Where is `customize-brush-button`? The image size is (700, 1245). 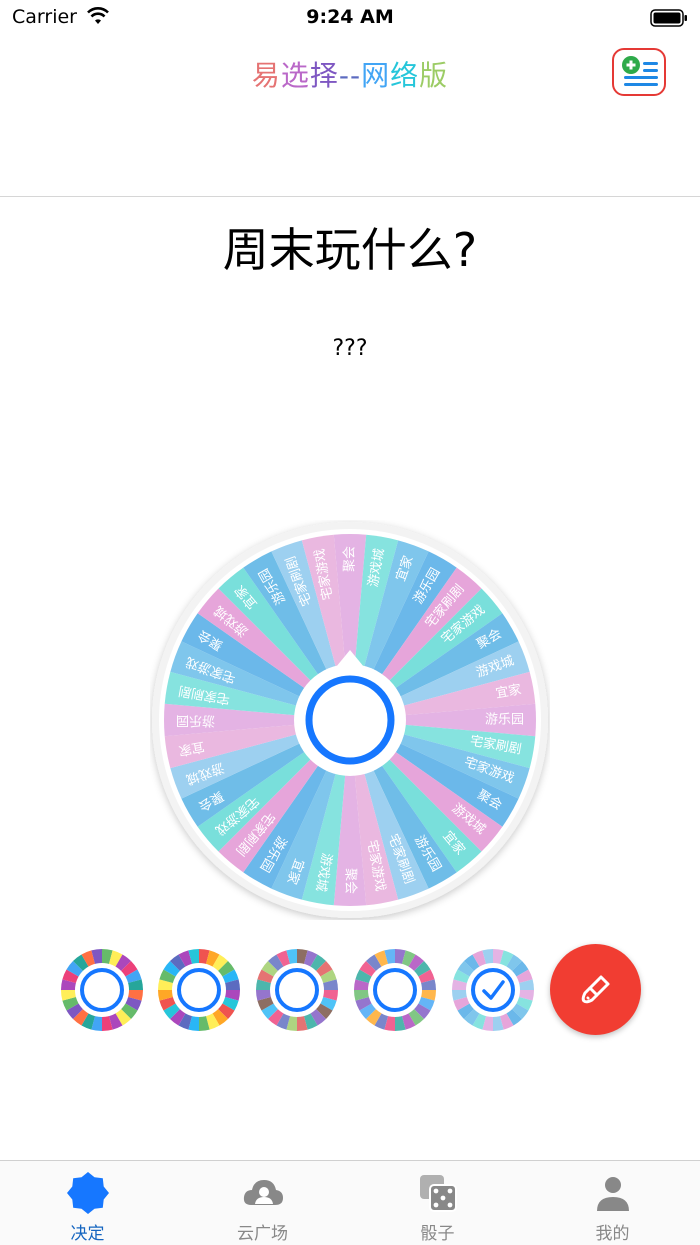 customize-brush-button is located at coordinates (595, 989).